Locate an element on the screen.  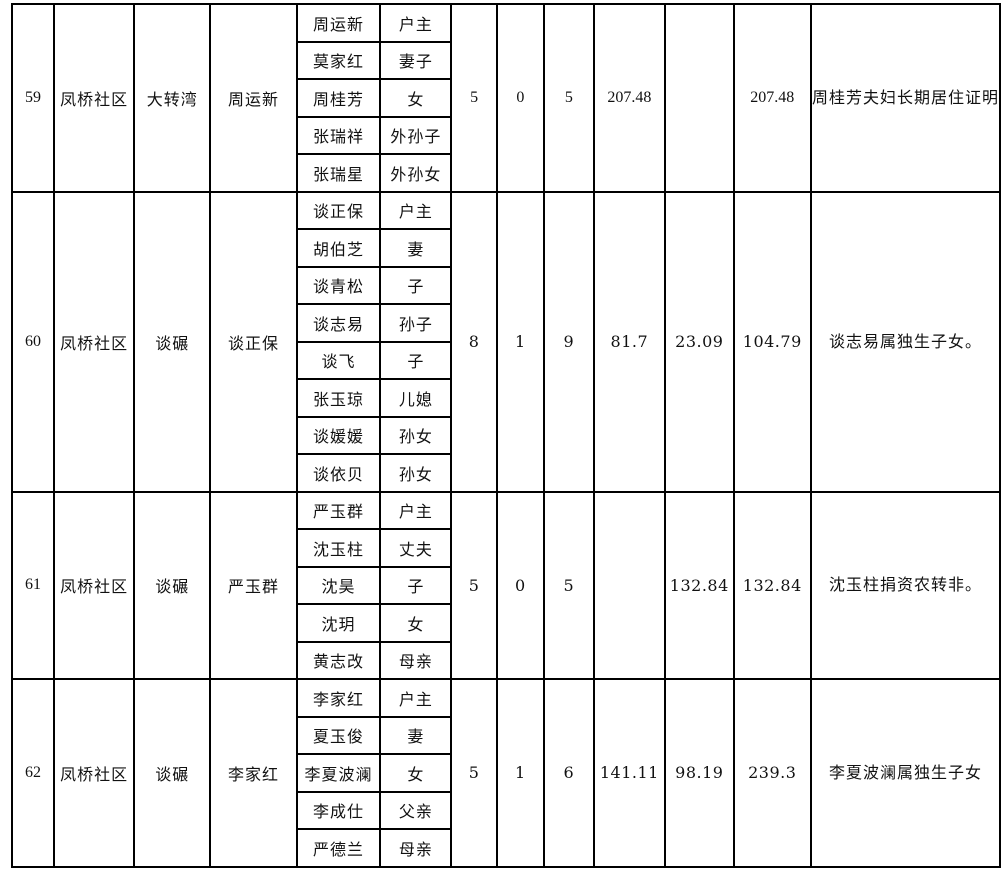
household-head: 周运新 is located at coordinates (253, 98).